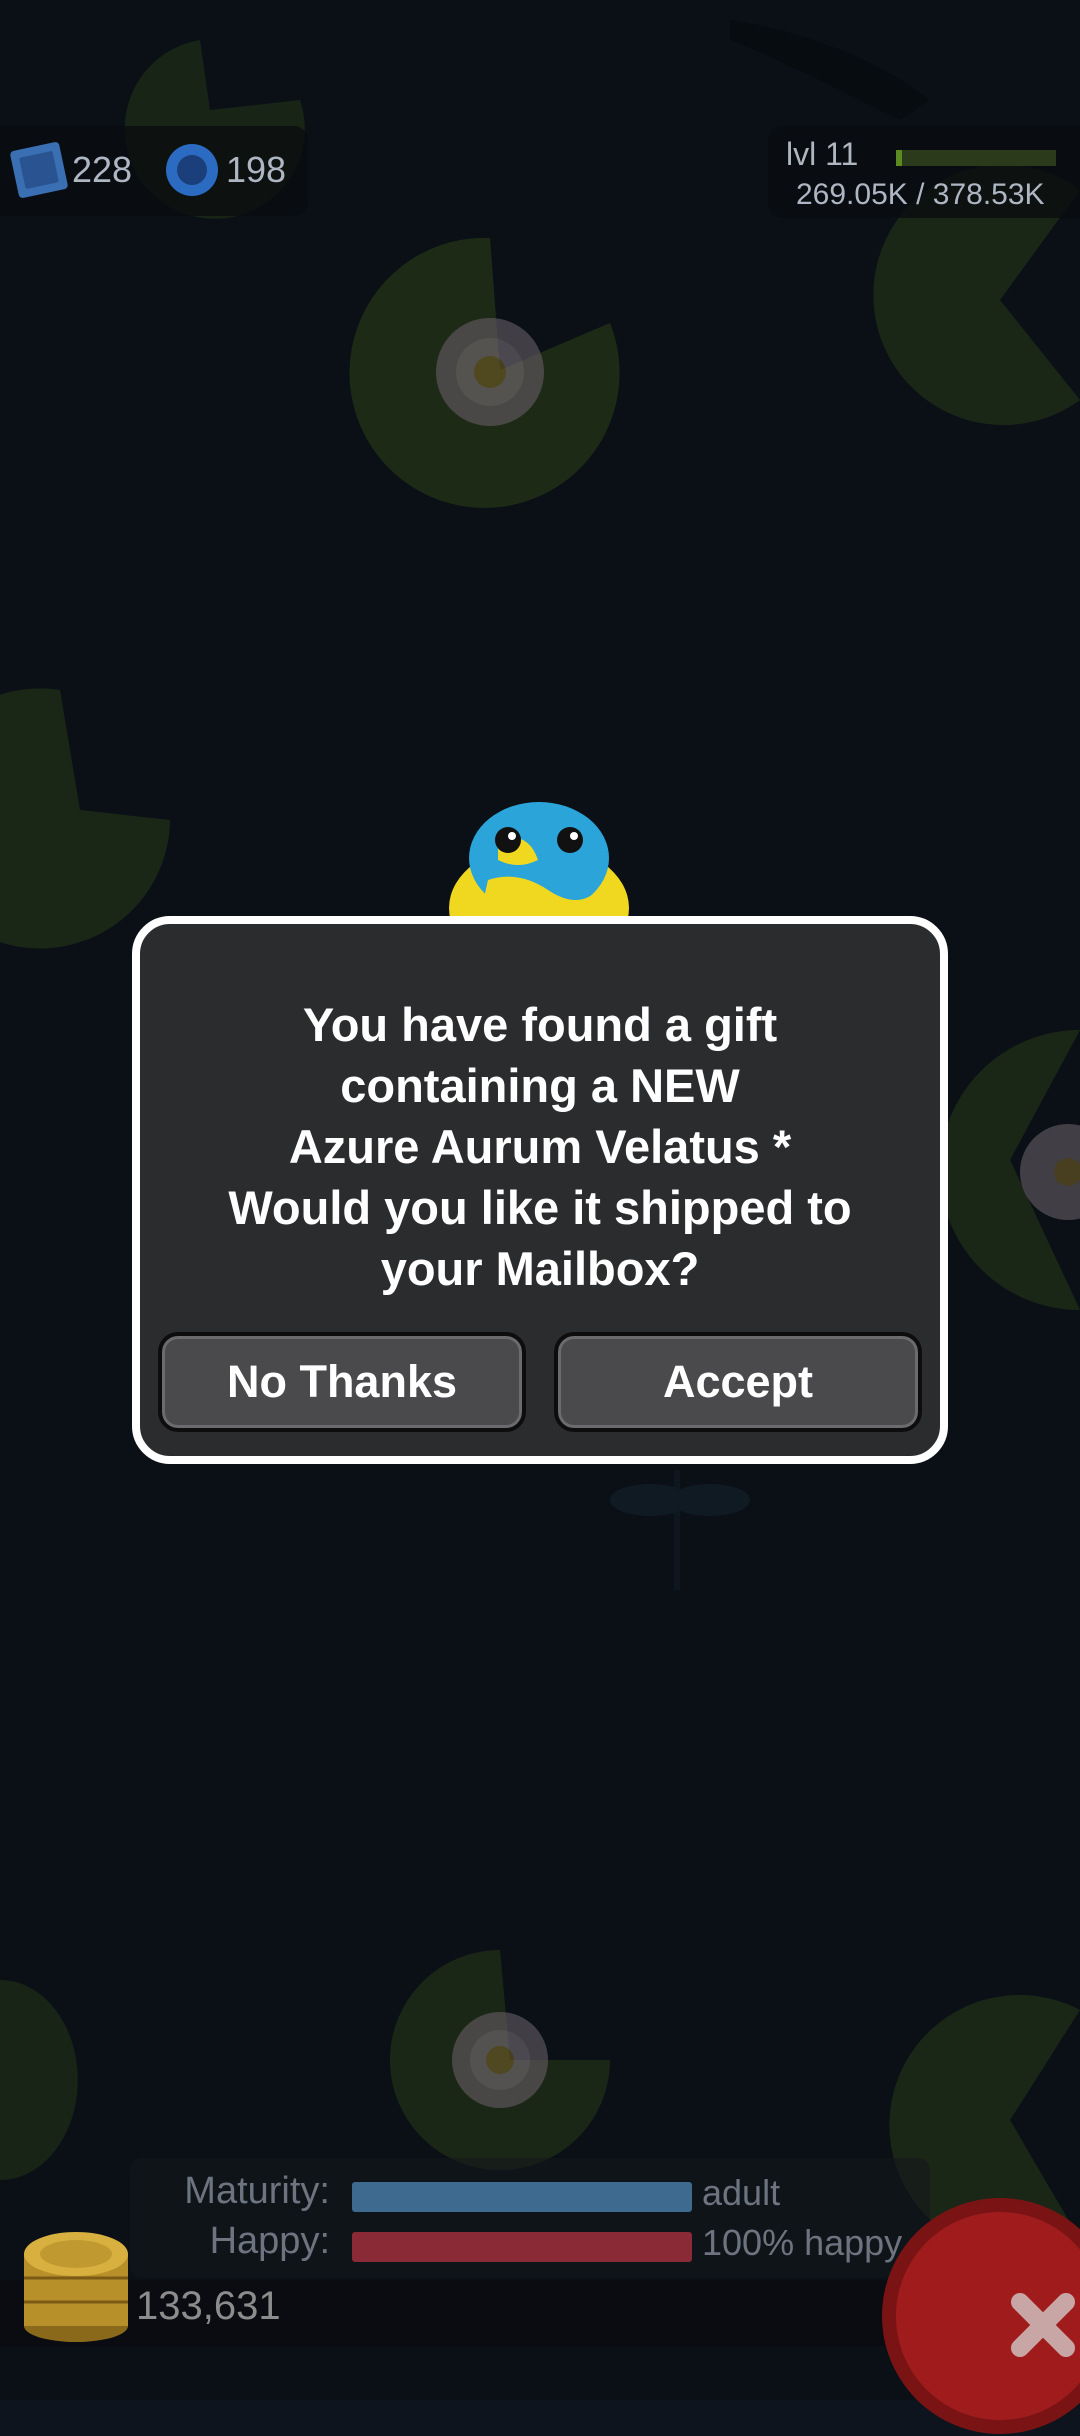 The height and width of the screenshot is (2436, 1080). What do you see at coordinates (342, 1382) in the screenshot?
I see `no-thanks-button: No Thanks` at bounding box center [342, 1382].